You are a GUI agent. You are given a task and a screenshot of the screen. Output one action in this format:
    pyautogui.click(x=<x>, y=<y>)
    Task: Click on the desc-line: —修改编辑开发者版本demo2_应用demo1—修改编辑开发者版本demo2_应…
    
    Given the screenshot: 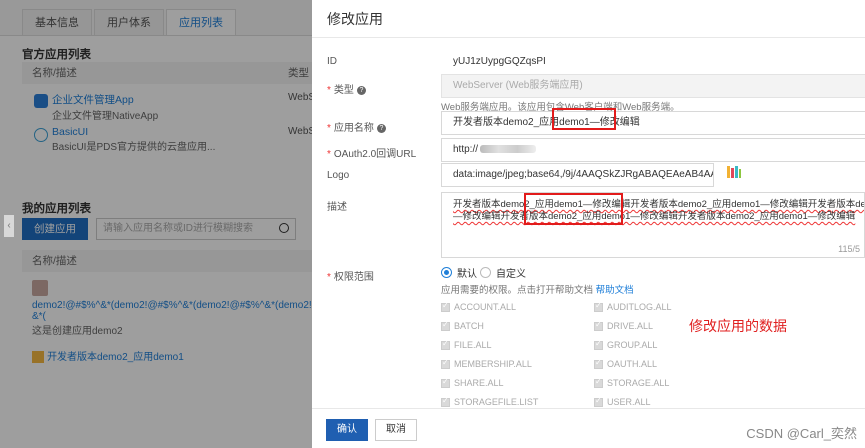 What is the action you would take?
    pyautogui.click(x=654, y=216)
    